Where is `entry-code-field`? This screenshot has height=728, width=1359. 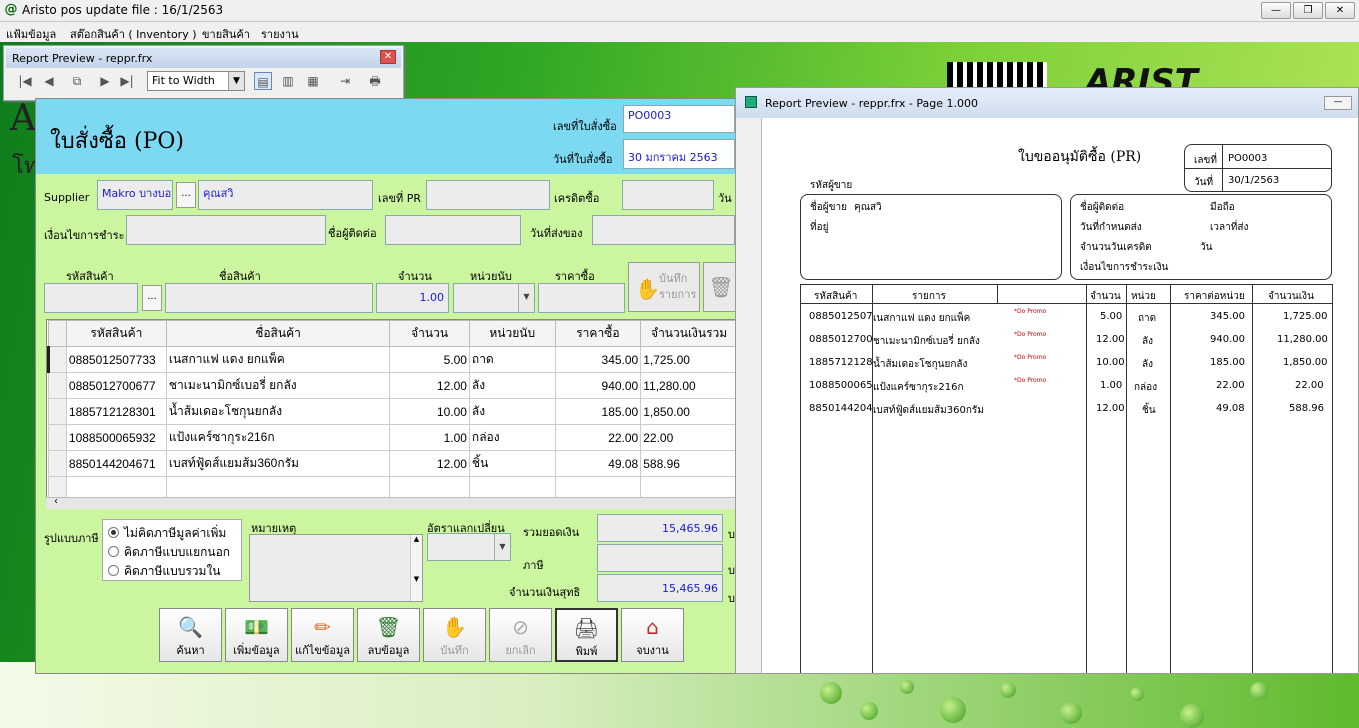 entry-code-field is located at coordinates (91, 298).